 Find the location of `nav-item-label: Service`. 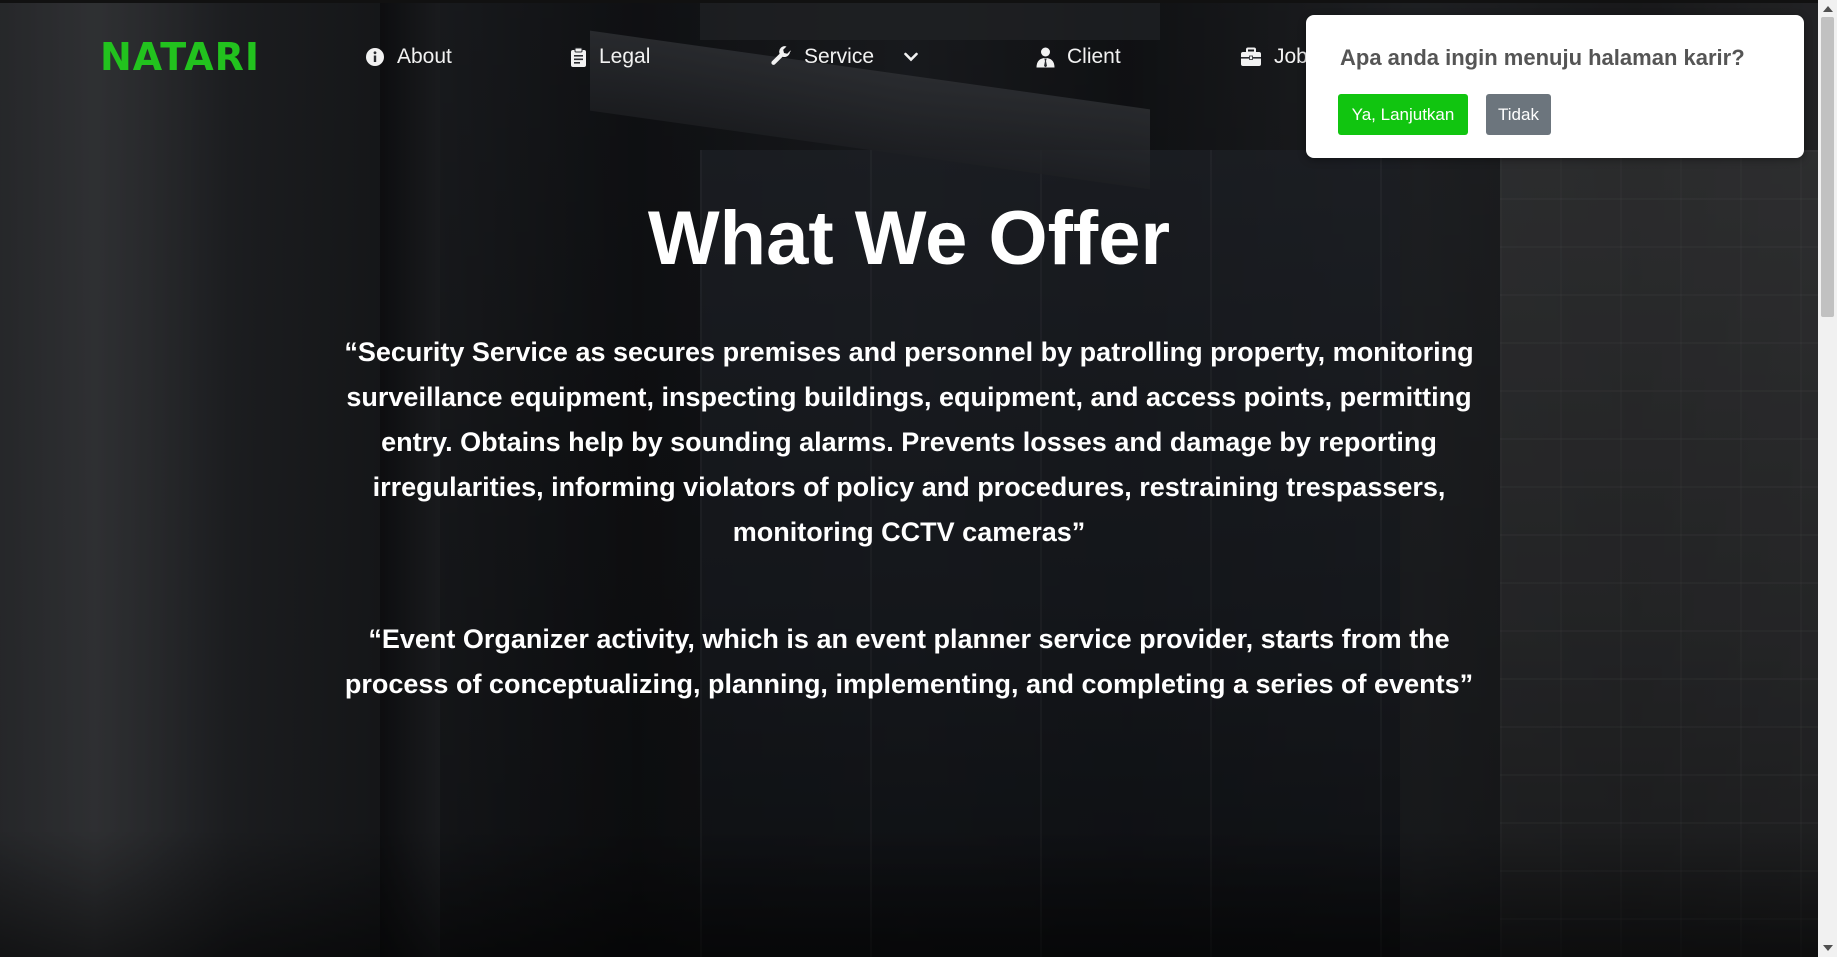

nav-item-label: Service is located at coordinates (839, 56).